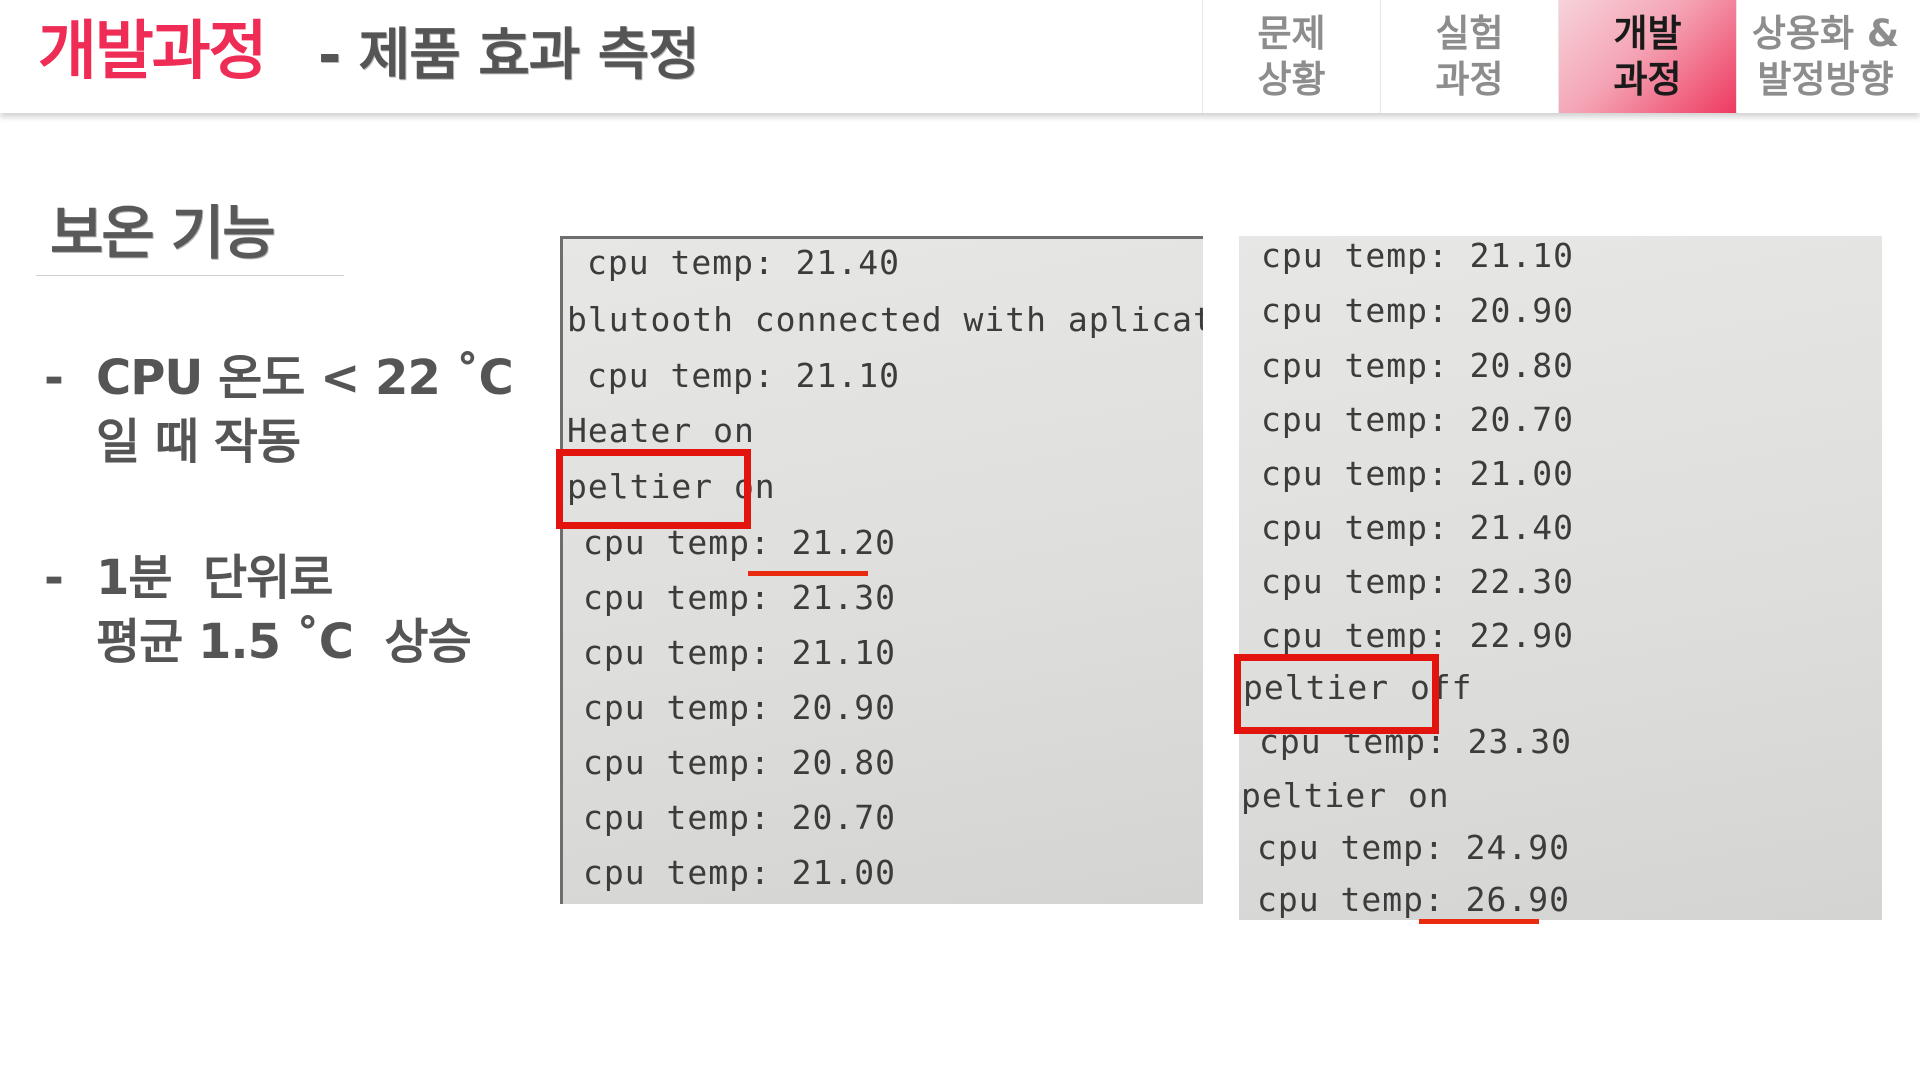 Image resolution: width=1920 pixels, height=1080 pixels. I want to click on tab-problem: 문제 상황, so click(1291, 56).